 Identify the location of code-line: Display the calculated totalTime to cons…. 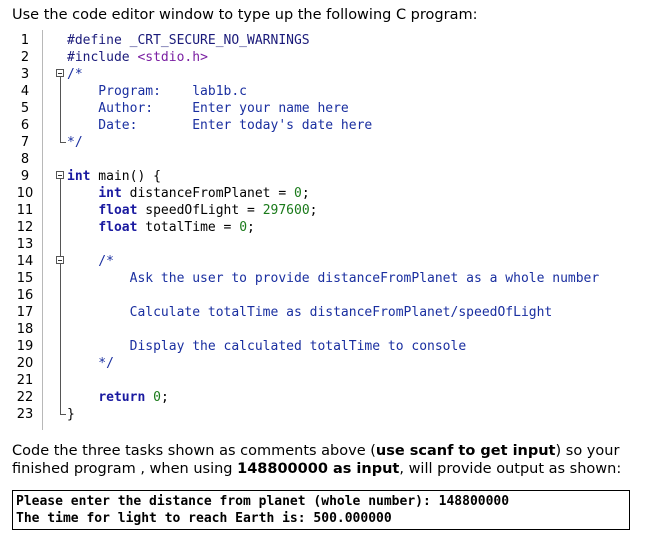
(267, 346).